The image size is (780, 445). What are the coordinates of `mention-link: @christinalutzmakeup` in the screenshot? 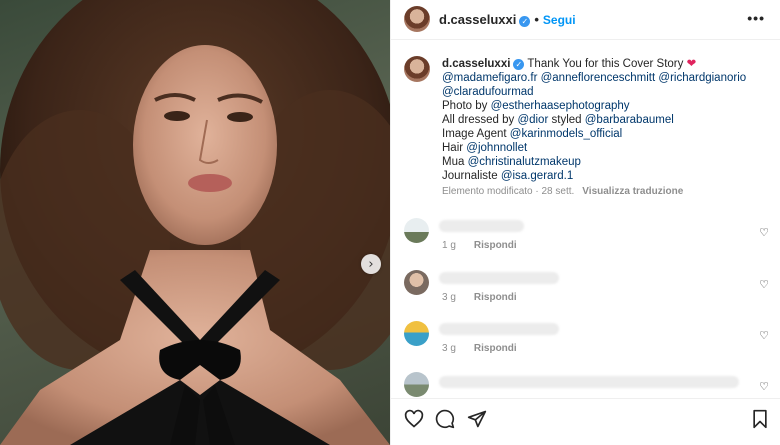 It's located at (524, 162).